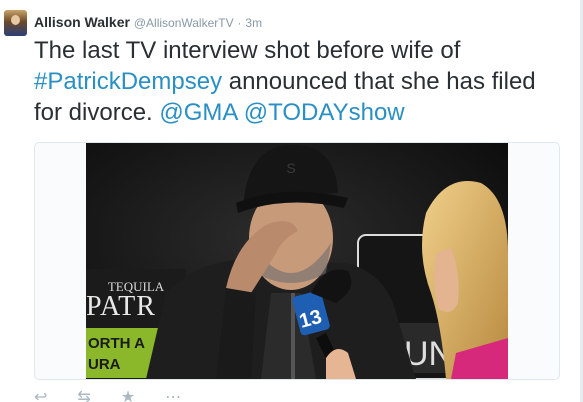 The width and height of the screenshot is (583, 402). I want to click on avatar, so click(15, 23).